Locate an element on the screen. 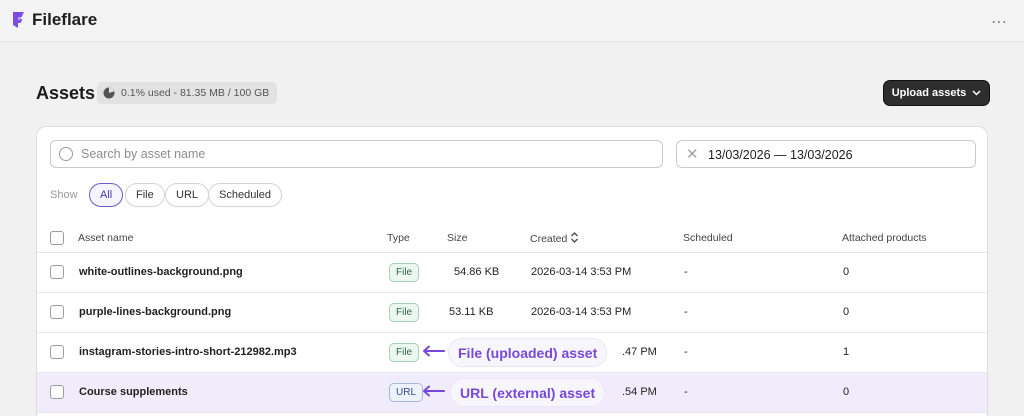  filter-chip-file: File is located at coordinates (145, 195).